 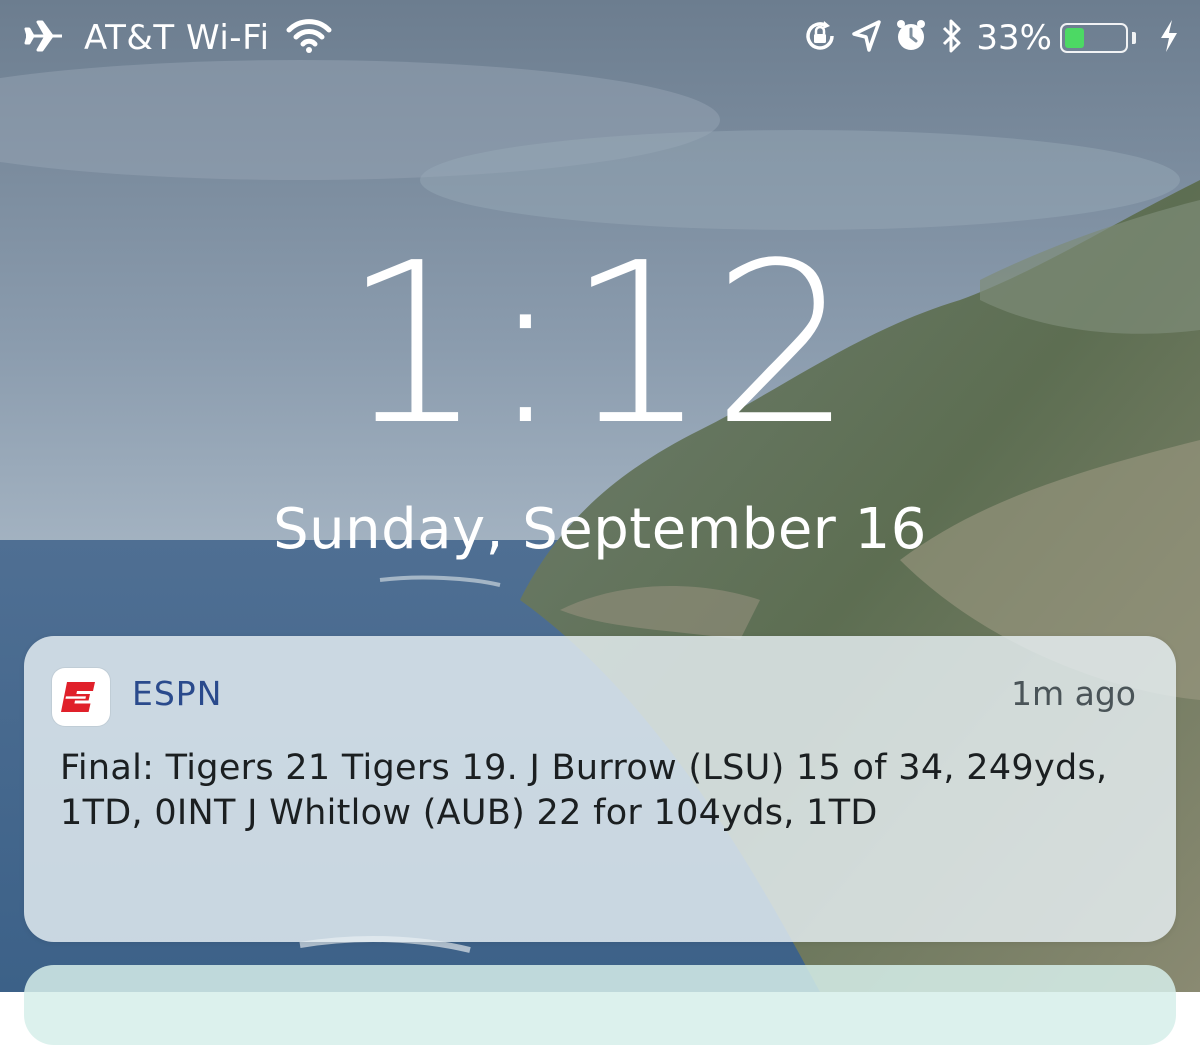 I want to click on status-bar-right: 33%, so click(x=991, y=38).